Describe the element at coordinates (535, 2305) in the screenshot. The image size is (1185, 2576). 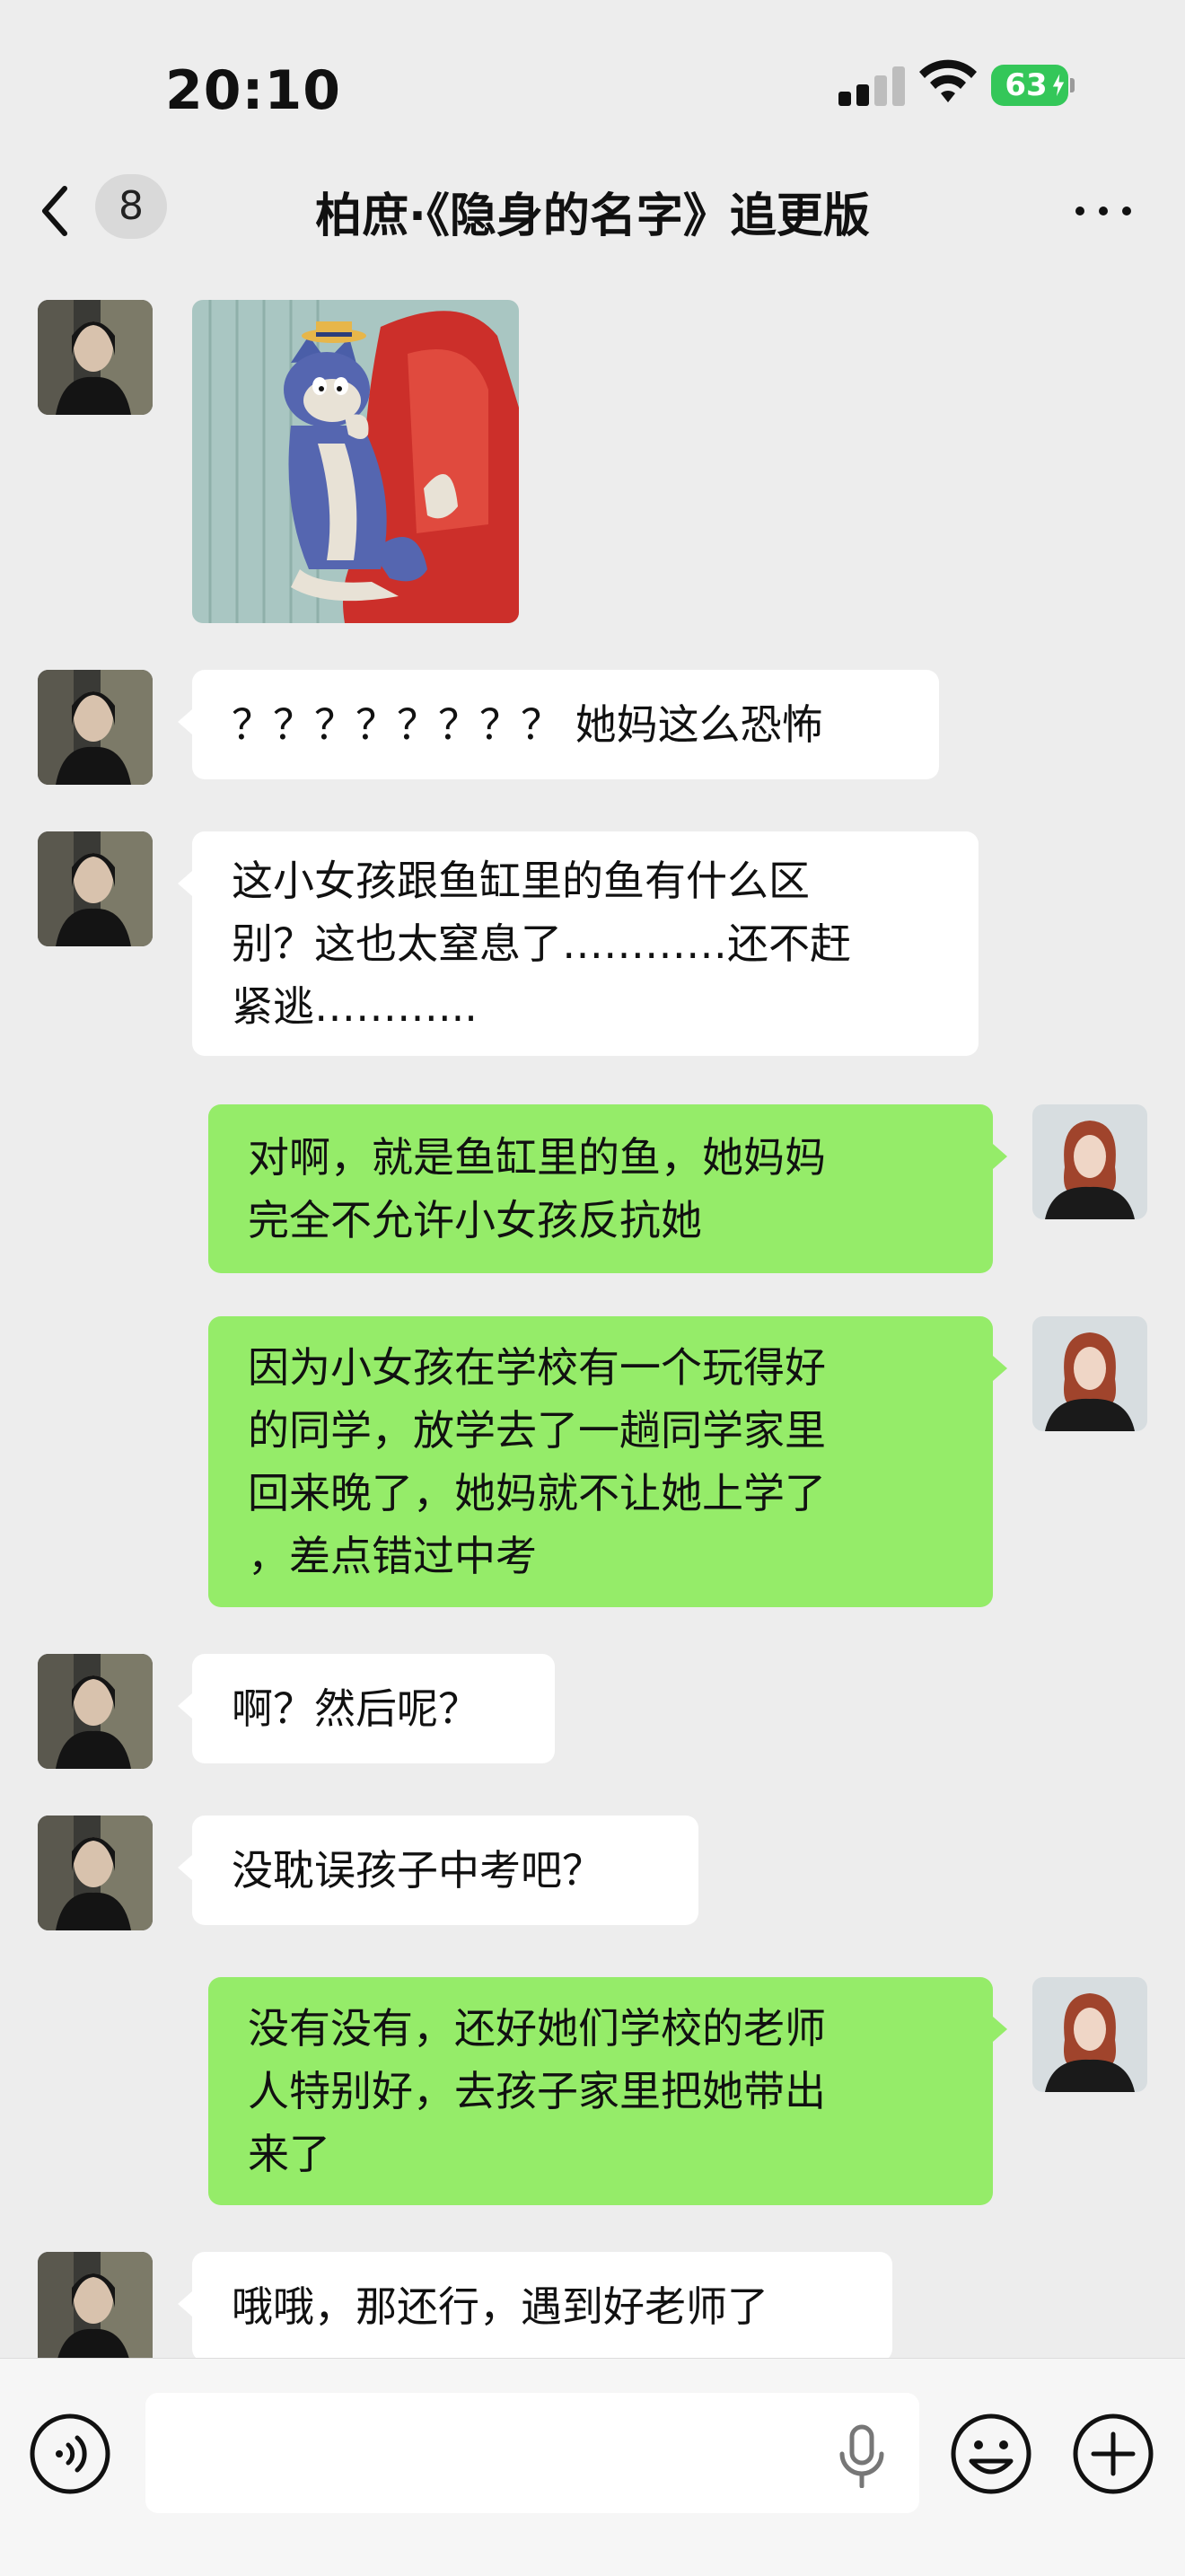
I see `message-bubble: 哦哦，那还行，遇到好老师了` at that location.